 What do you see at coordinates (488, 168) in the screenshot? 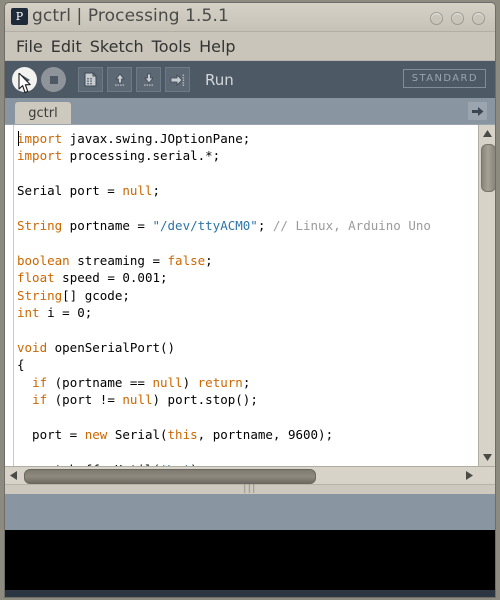
I see `vertical-scrollbar-thumb` at bounding box center [488, 168].